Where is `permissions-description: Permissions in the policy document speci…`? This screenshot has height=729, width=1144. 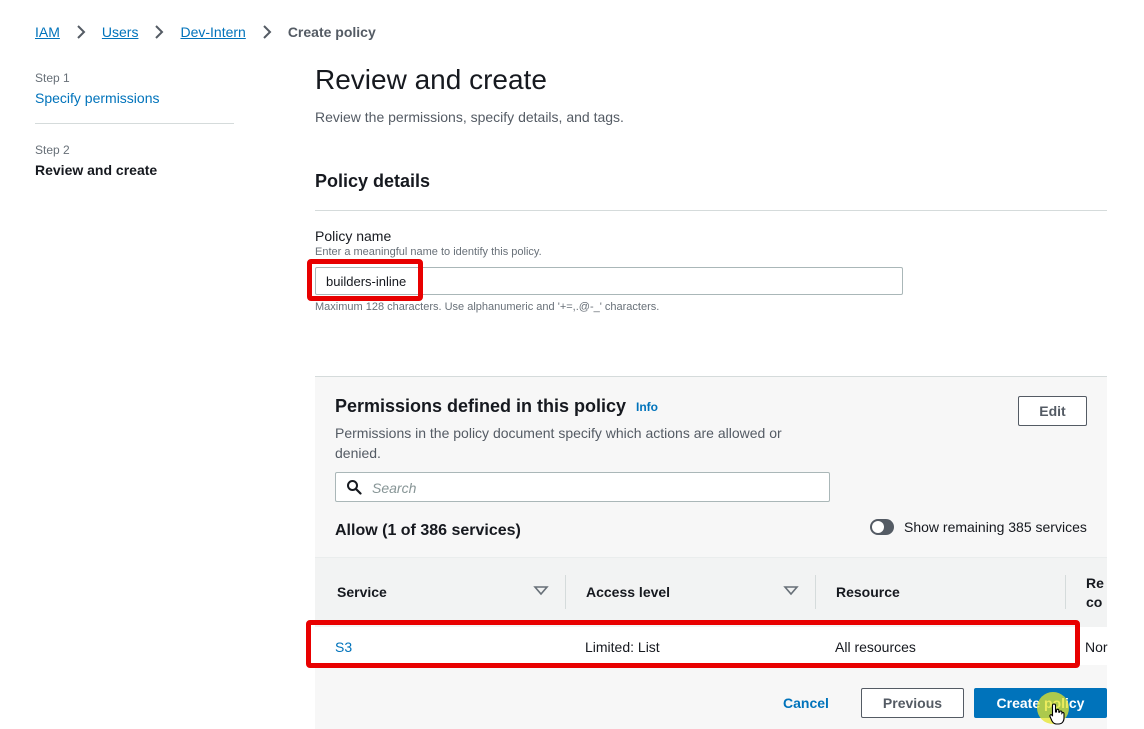
permissions-description: Permissions in the policy document speci… is located at coordinates (558, 443).